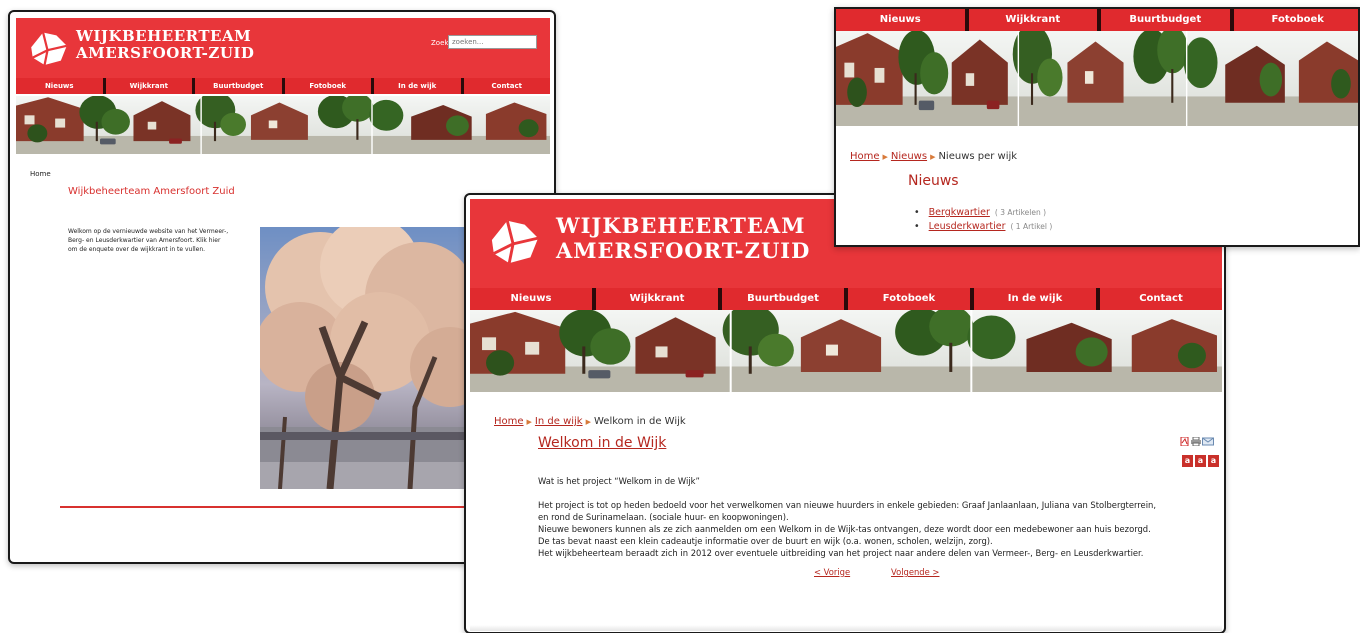  Describe the element at coordinates (1187, 461) in the screenshot. I see `font-size-small-button: a` at that location.